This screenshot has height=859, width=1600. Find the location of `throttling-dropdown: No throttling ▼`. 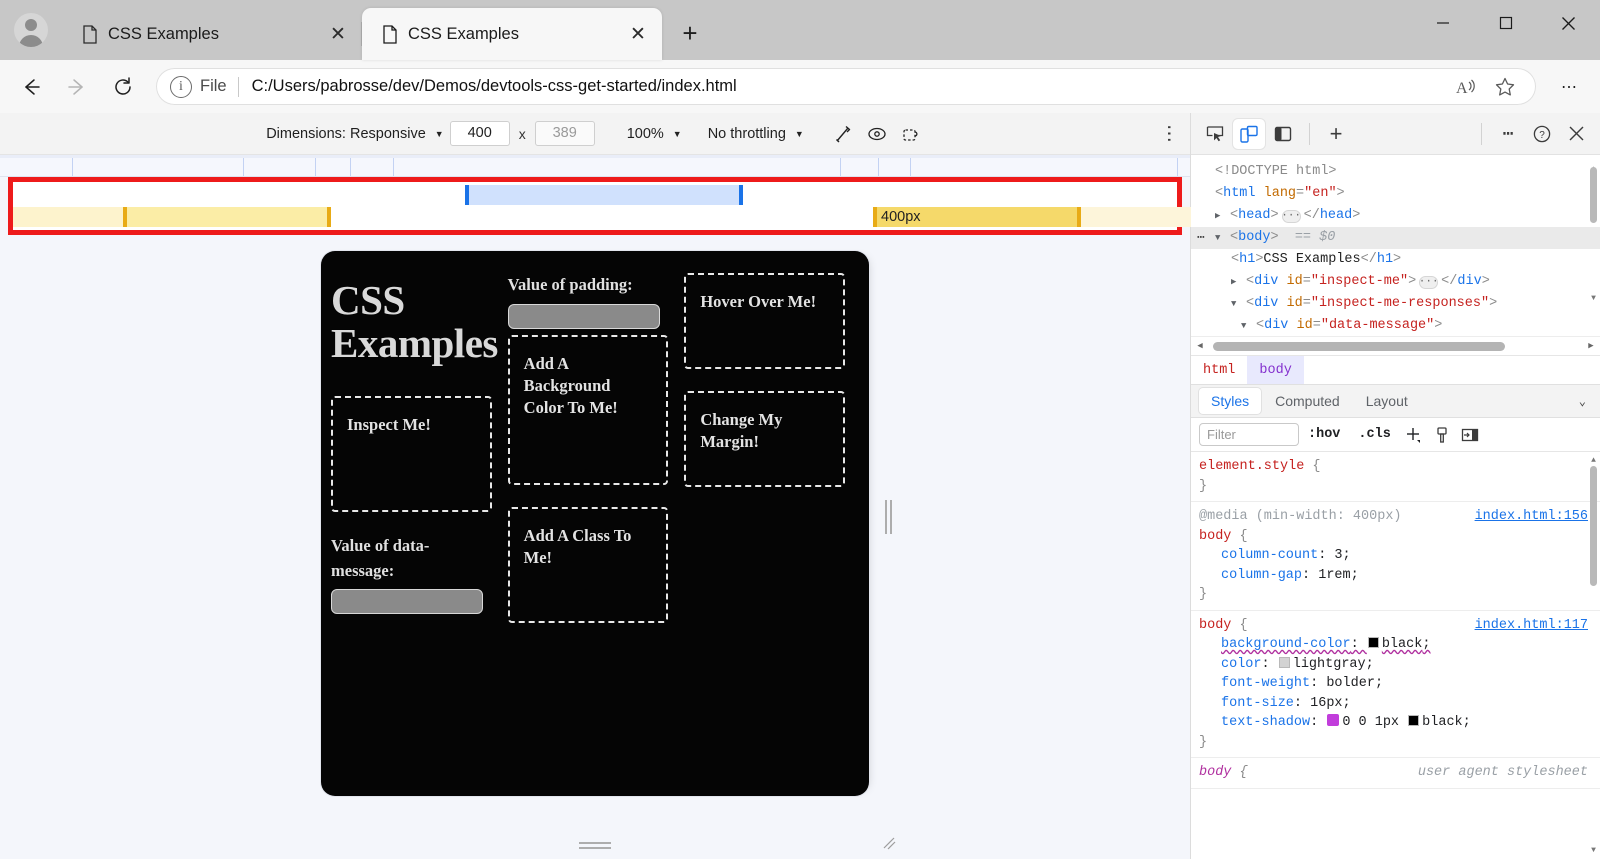

throttling-dropdown: No throttling ▼ is located at coordinates (754, 133).